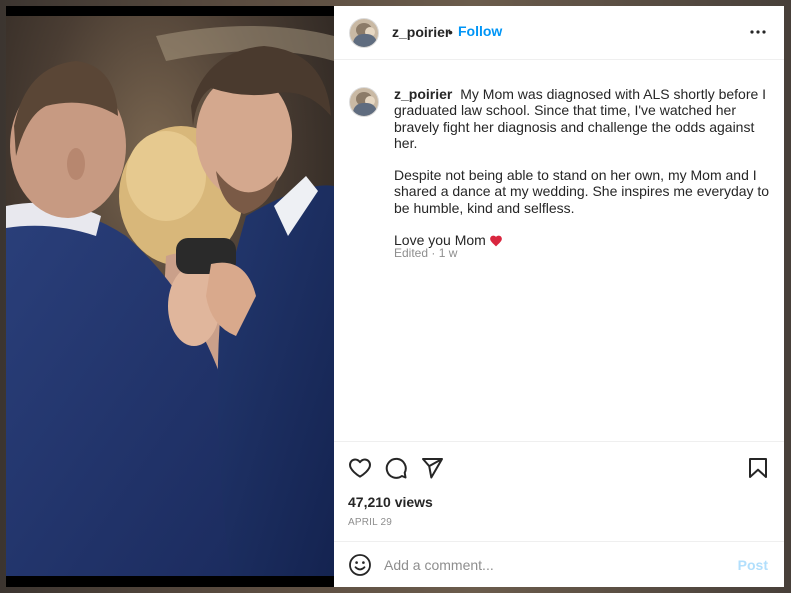 The image size is (791, 593). Describe the element at coordinates (559, 33) in the screenshot. I see `post-header: z_poirier • Follow` at that location.